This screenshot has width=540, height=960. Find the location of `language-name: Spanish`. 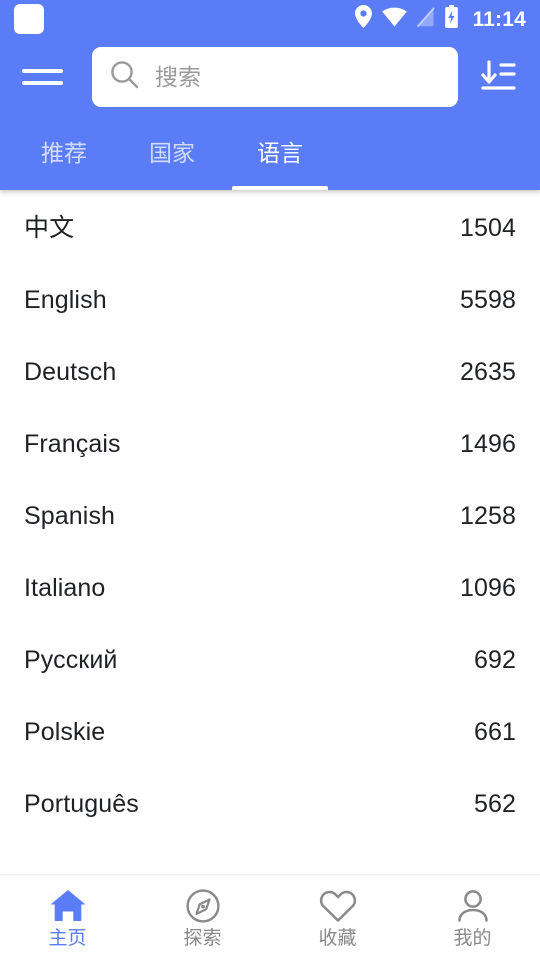

language-name: Spanish is located at coordinates (70, 515).